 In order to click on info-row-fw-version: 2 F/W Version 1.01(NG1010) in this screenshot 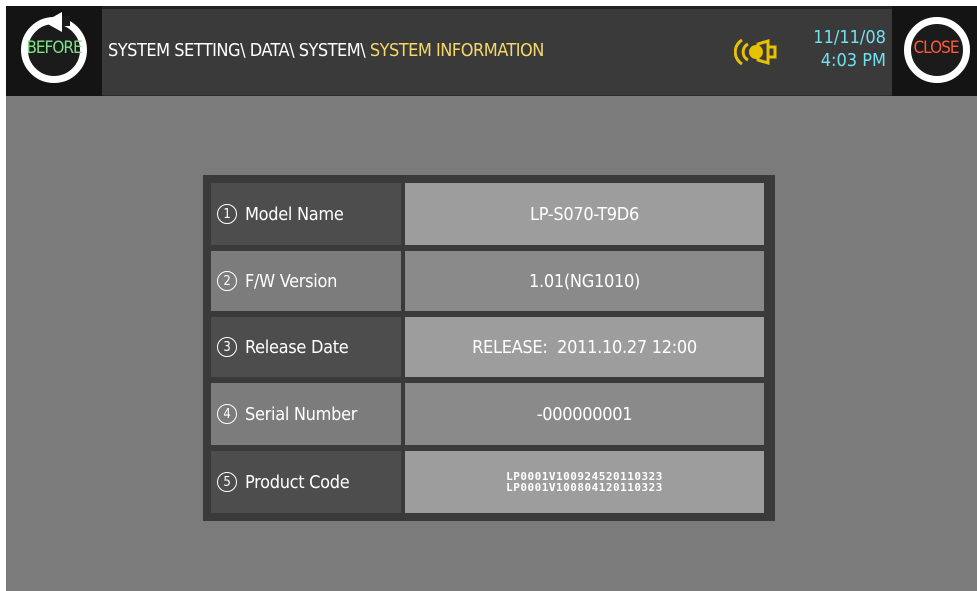, I will do `click(487, 281)`.